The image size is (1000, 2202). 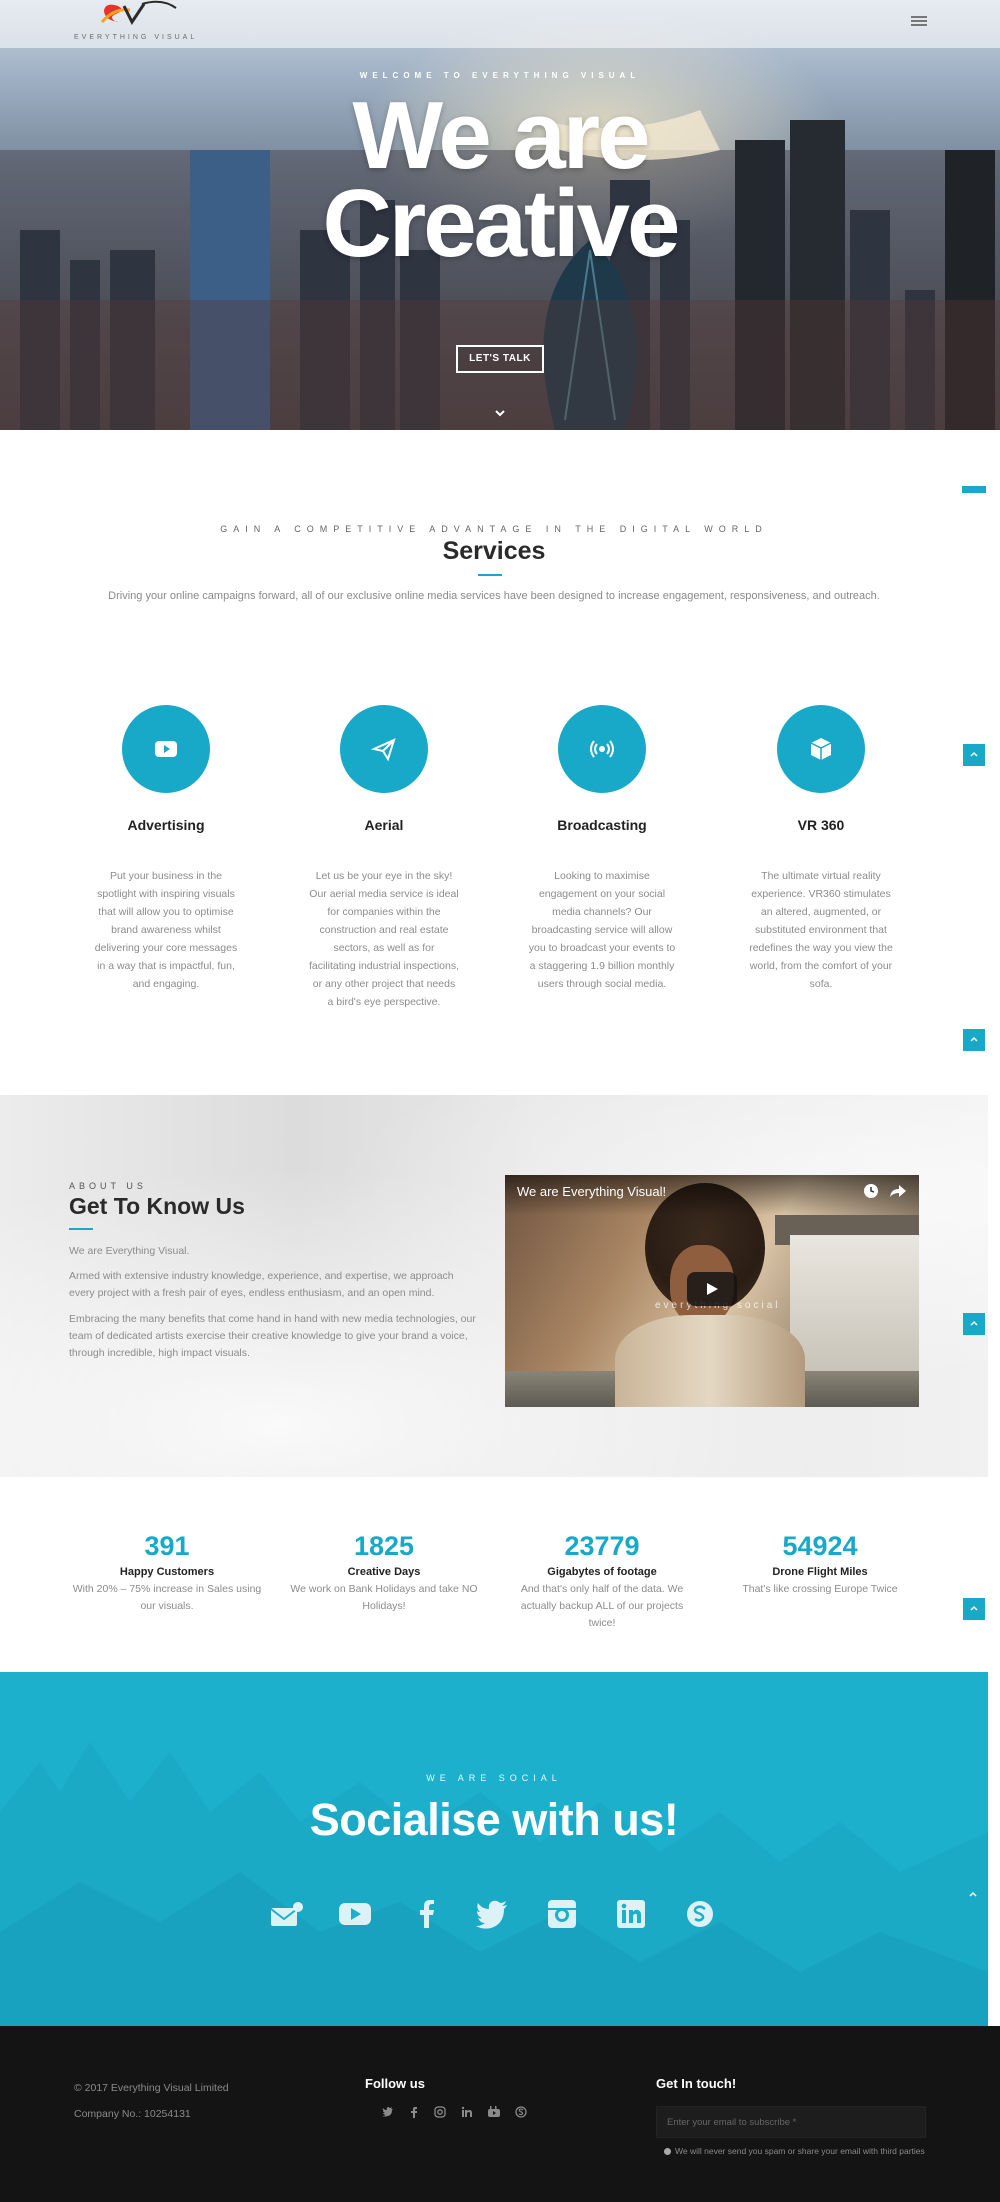 What do you see at coordinates (490, 575) in the screenshot?
I see `services-title-underline` at bounding box center [490, 575].